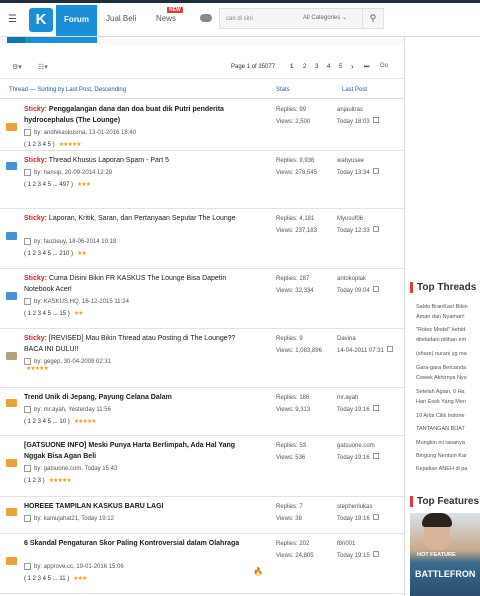  Describe the element at coordinates (79, 567) in the screenshot. I see `thread-author-text: by: approve.cc, 19-01-2016 15:06` at that location.